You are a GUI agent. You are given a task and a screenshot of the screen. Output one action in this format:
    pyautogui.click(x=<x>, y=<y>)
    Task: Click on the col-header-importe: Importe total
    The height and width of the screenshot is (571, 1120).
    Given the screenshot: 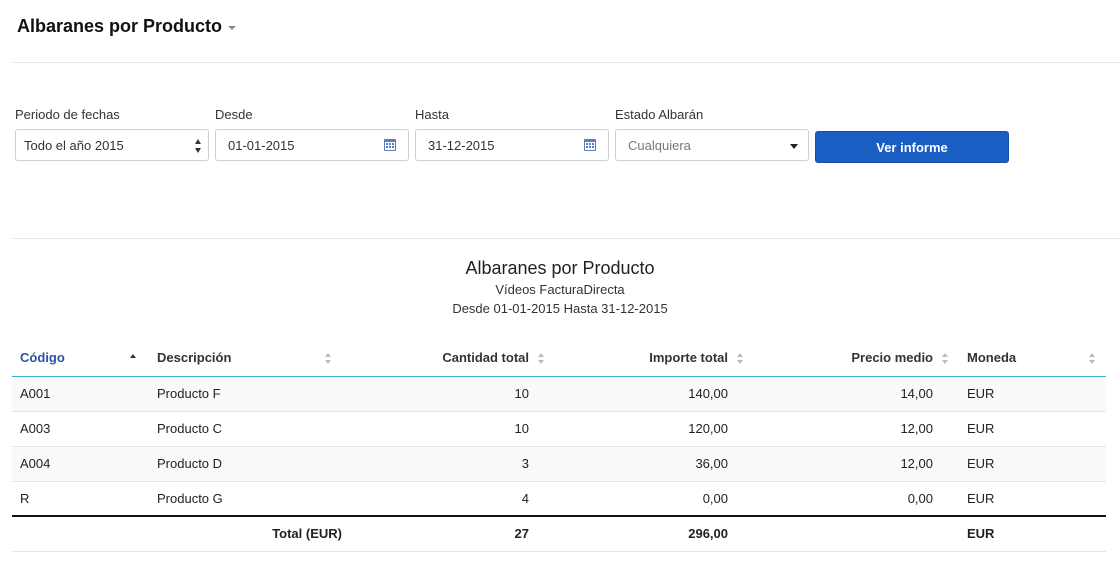 What is the action you would take?
    pyautogui.click(x=654, y=358)
    